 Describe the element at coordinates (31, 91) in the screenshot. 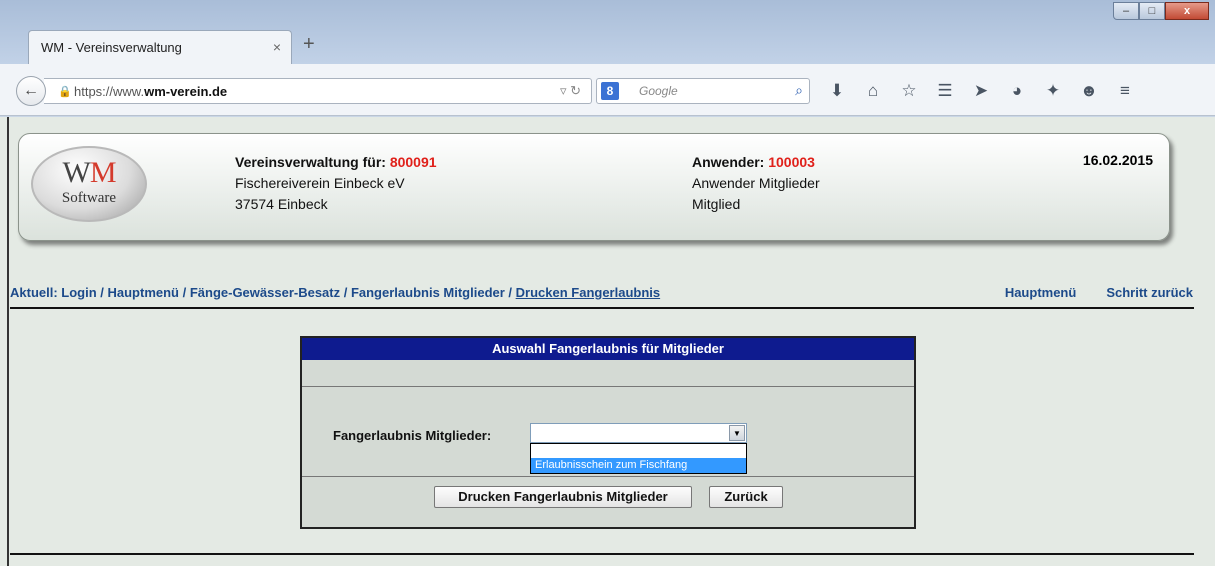

I see `back-arrow-icon: ←` at that location.